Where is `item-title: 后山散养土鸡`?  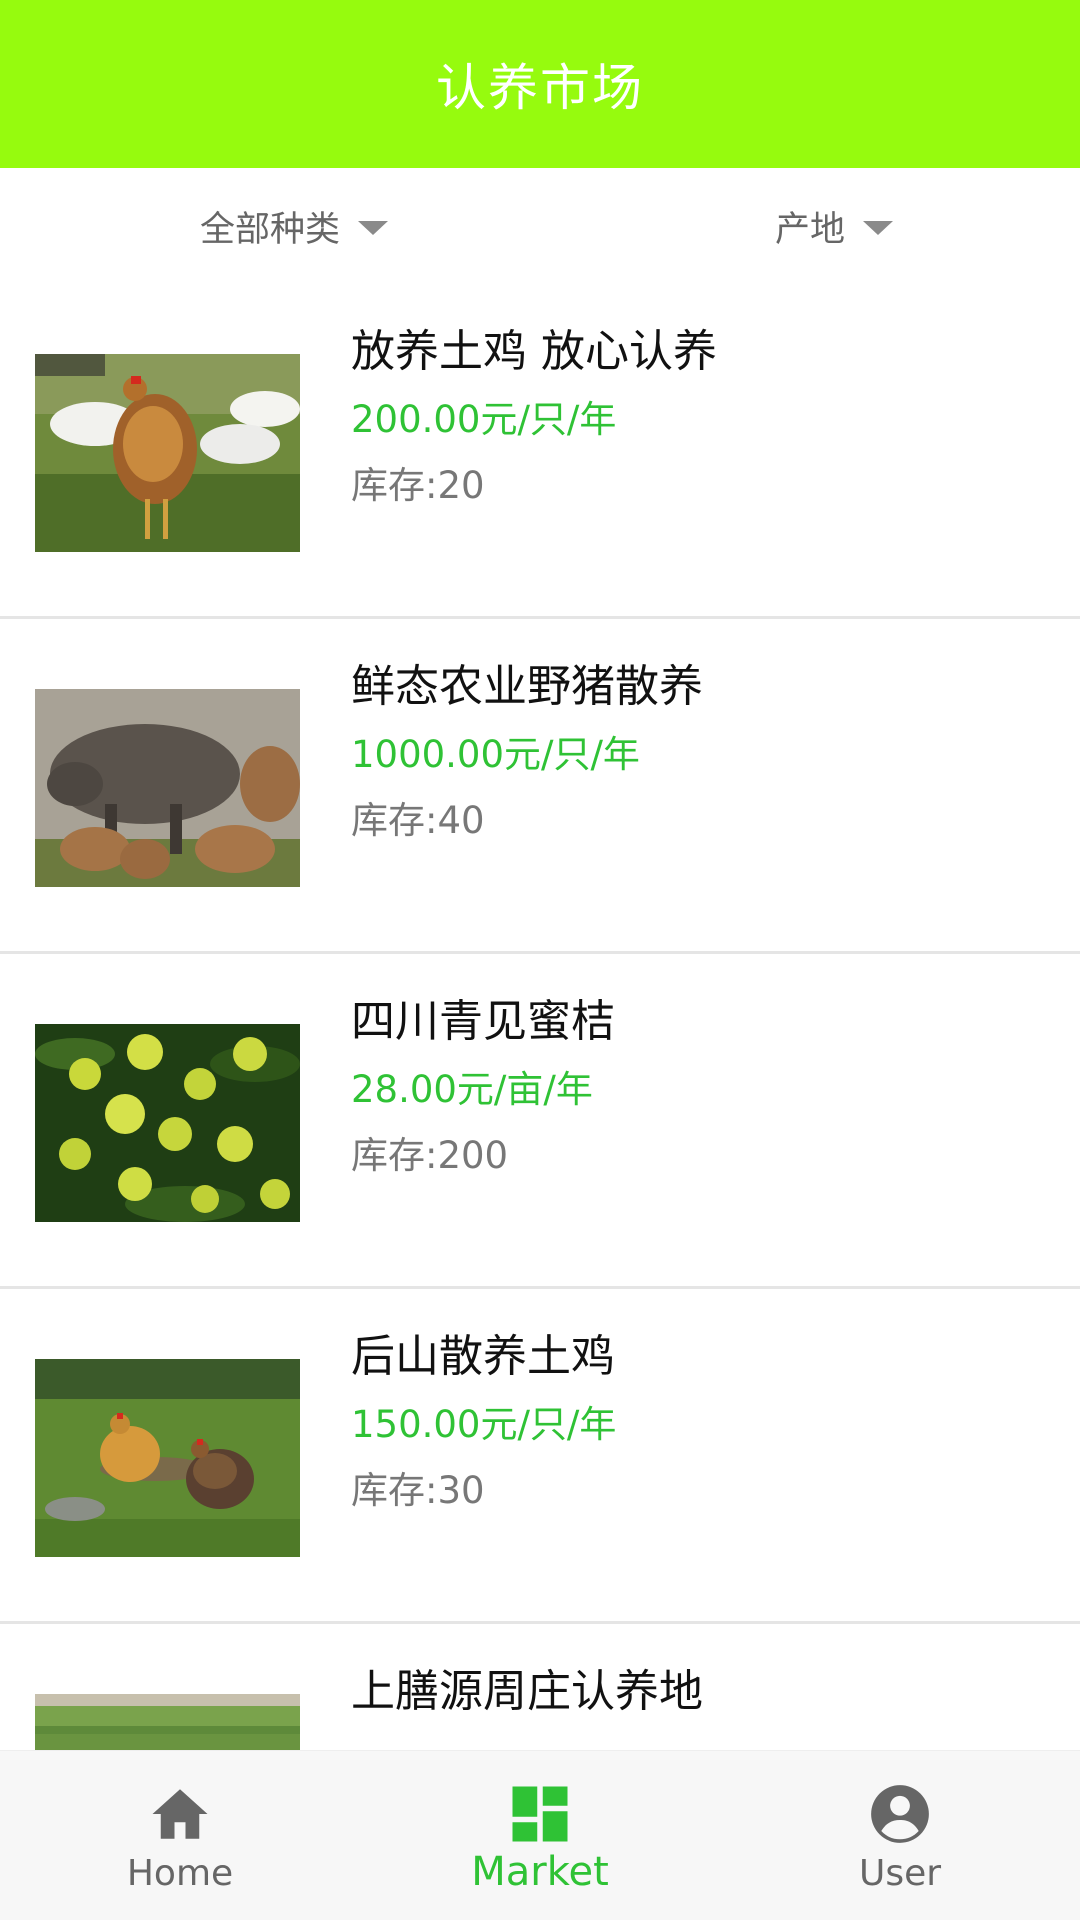 item-title: 后山散养土鸡 is located at coordinates (483, 1356).